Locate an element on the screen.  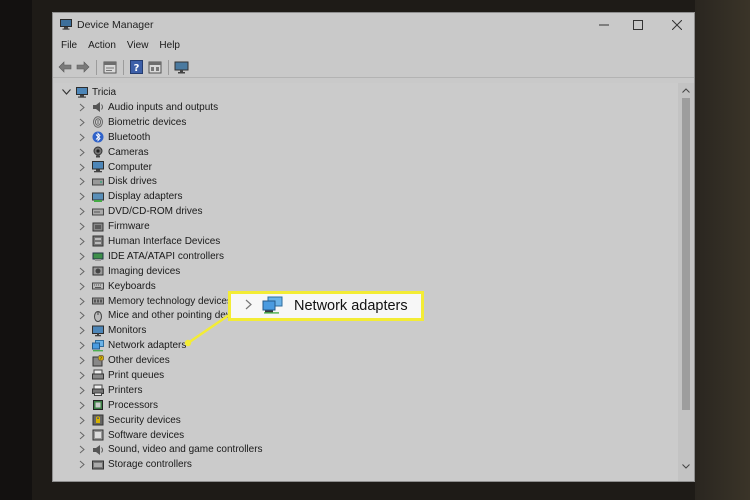
network-adapters-callout: Network adapters is located at coordinates (326, 306).